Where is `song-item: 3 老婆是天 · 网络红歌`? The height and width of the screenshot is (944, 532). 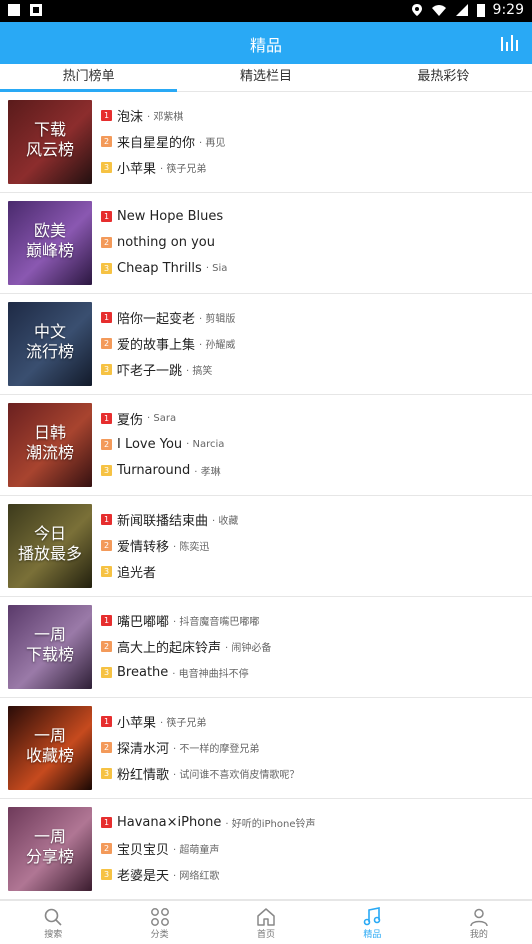
song-item: 3 老婆是天 · 网络红歌 is located at coordinates (311, 874).